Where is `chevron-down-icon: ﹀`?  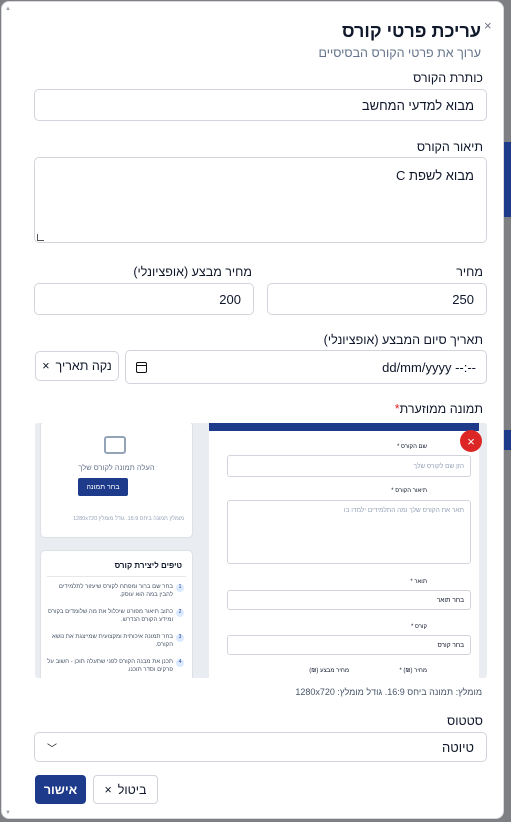 chevron-down-icon: ﹀ is located at coordinates (52, 749).